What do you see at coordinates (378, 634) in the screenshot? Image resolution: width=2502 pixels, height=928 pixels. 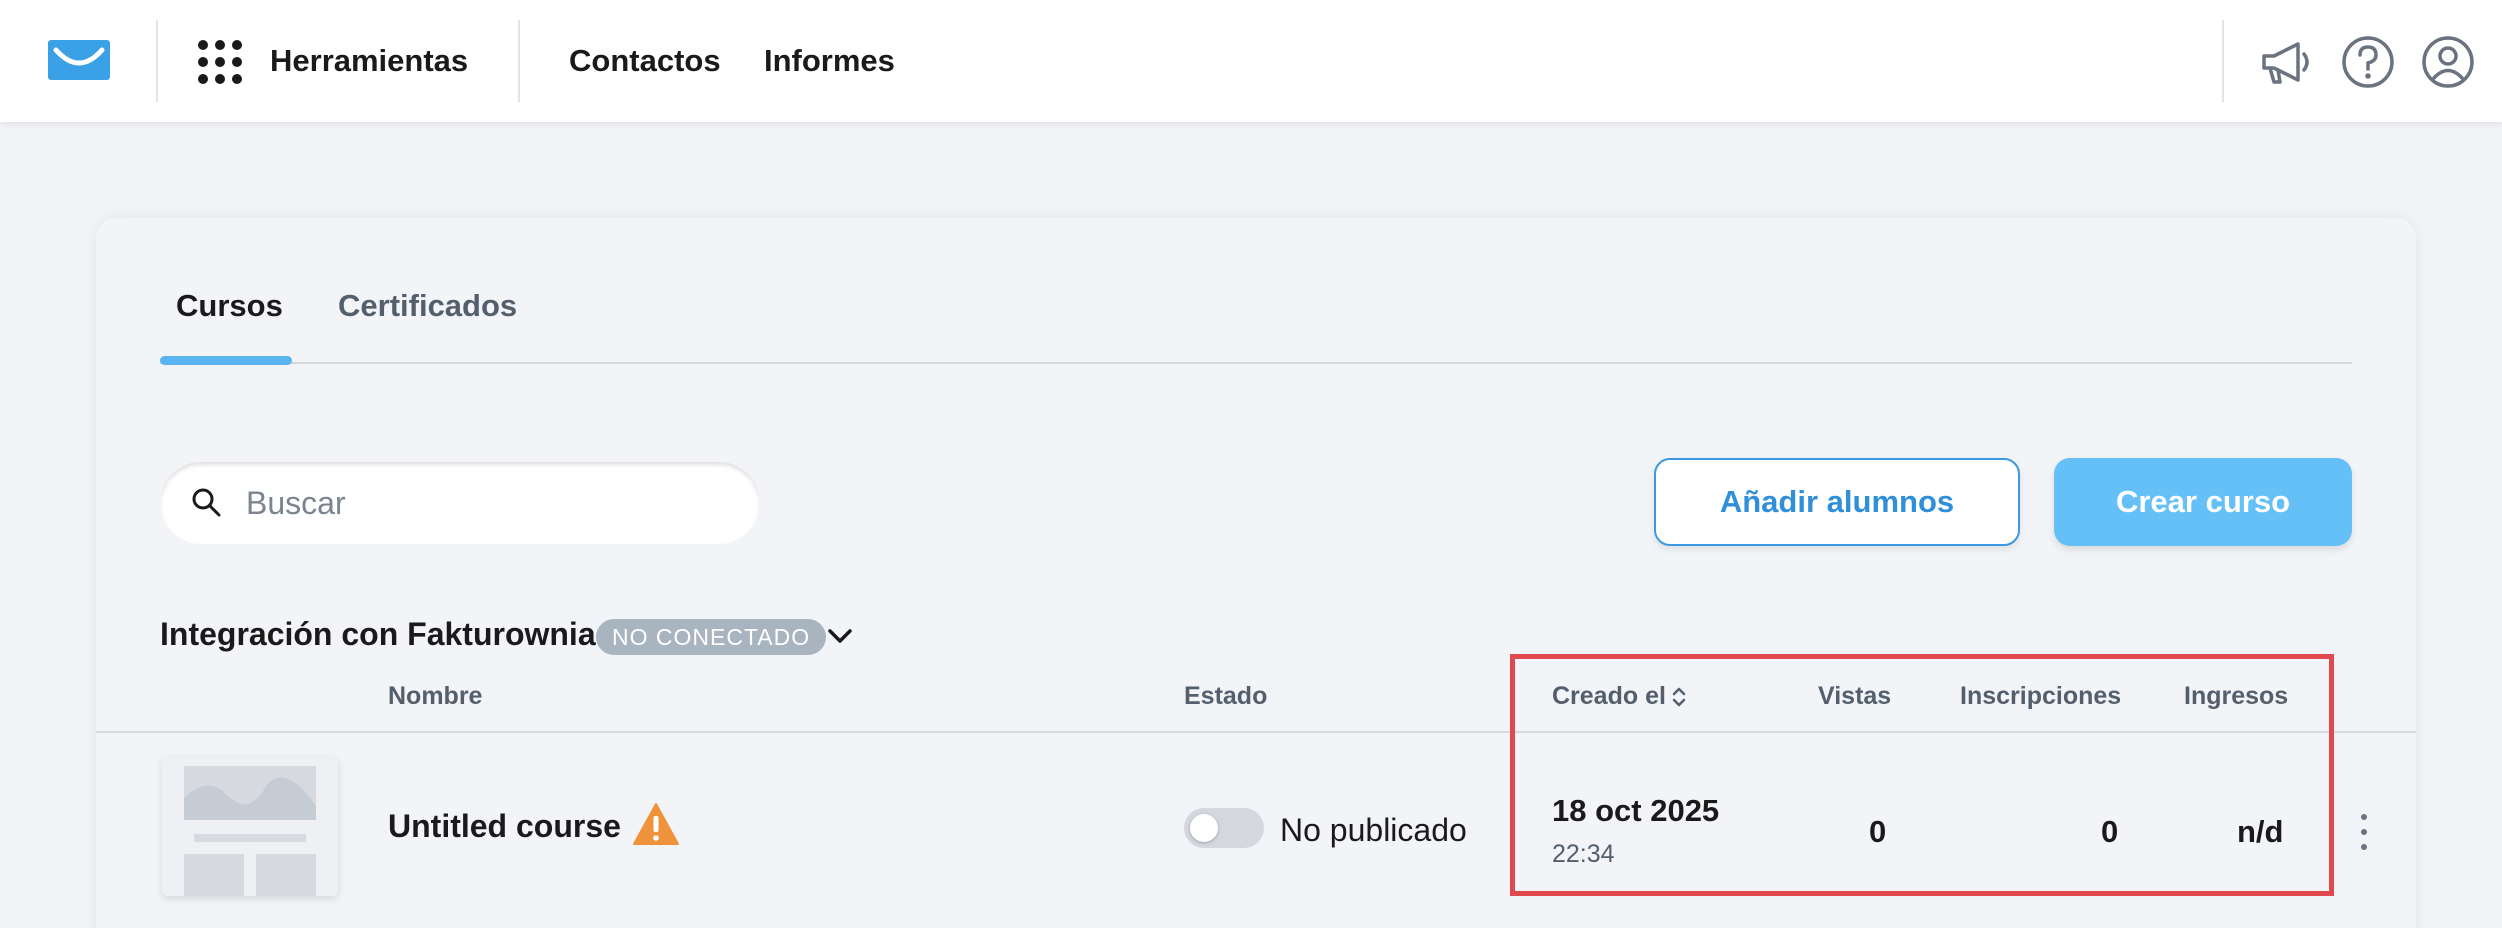 I see `integration-title: Integración con Fakturownia` at bounding box center [378, 634].